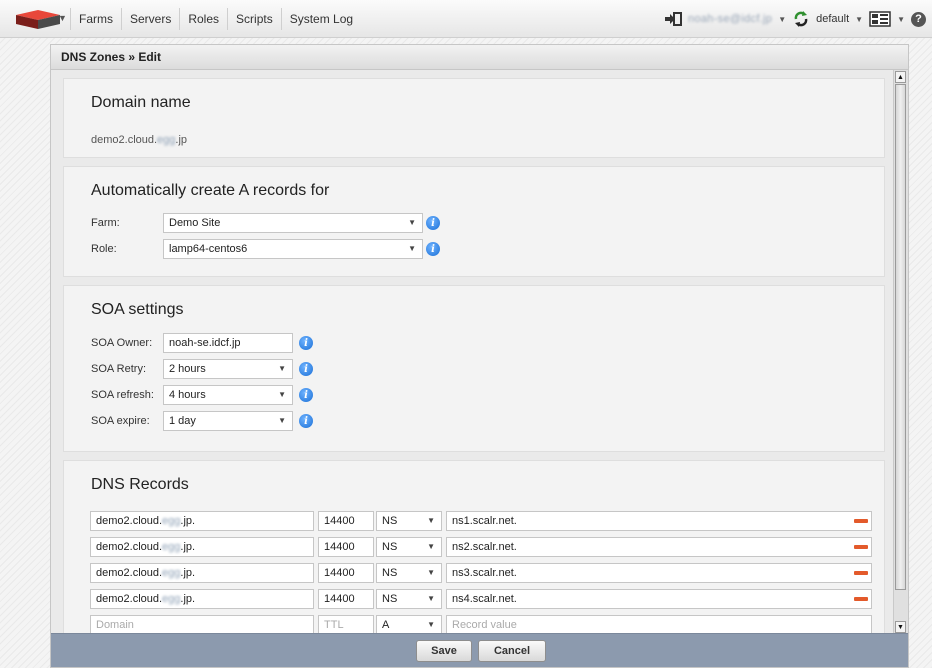 The height and width of the screenshot is (668, 932). What do you see at coordinates (122, 395) in the screenshot?
I see `soa-refresh-label: SOA refresh:` at bounding box center [122, 395].